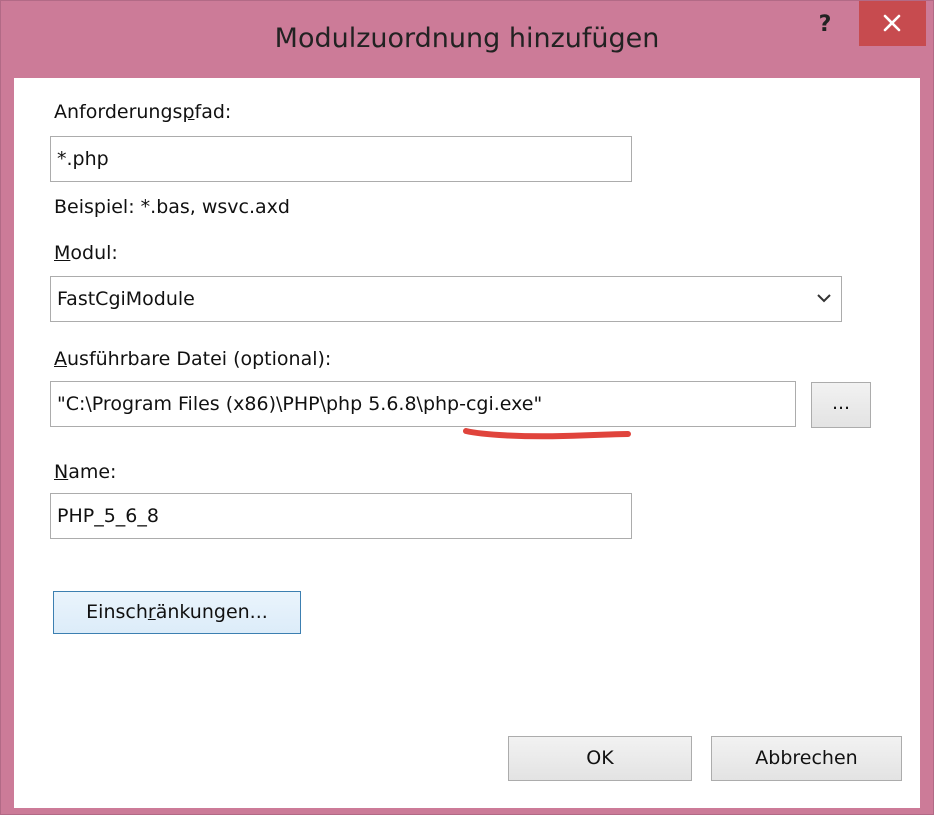 This screenshot has width=934, height=815. I want to click on ok-button: OK, so click(600, 758).